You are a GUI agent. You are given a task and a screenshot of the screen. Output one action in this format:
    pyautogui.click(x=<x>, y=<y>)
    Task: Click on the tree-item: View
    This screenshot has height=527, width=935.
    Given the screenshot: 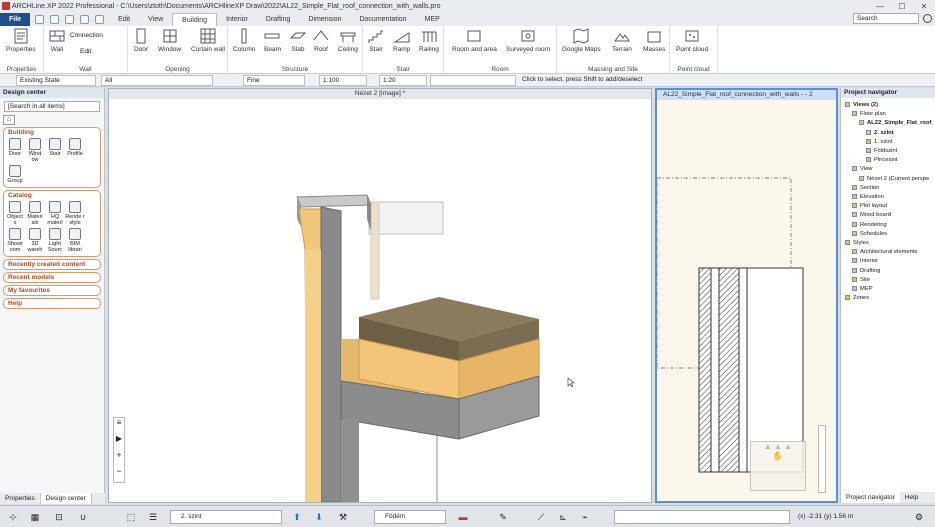 What is the action you would take?
    pyautogui.click(x=888, y=169)
    